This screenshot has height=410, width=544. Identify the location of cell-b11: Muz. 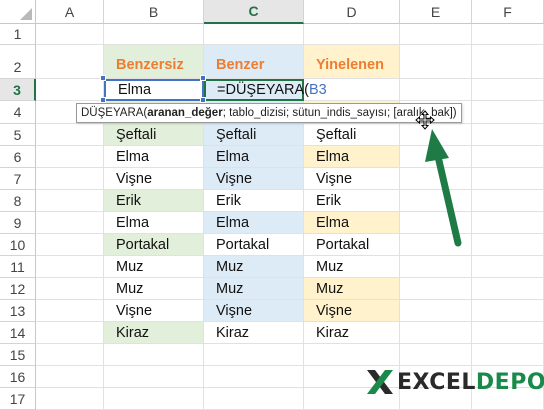
(154, 267).